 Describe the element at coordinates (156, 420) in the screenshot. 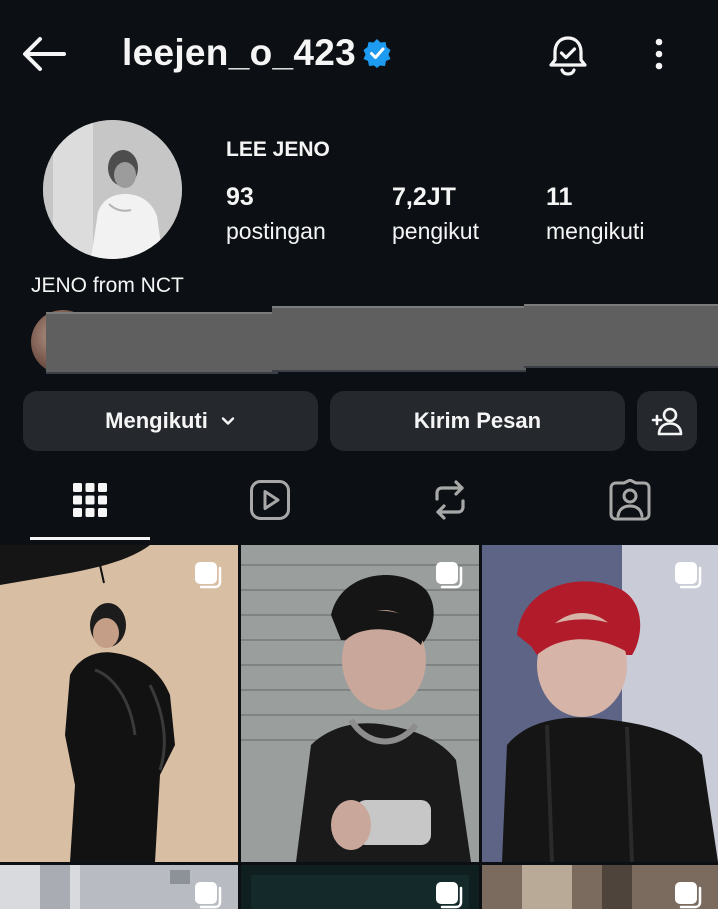

I see `following-button-label: Mengikuti` at that location.